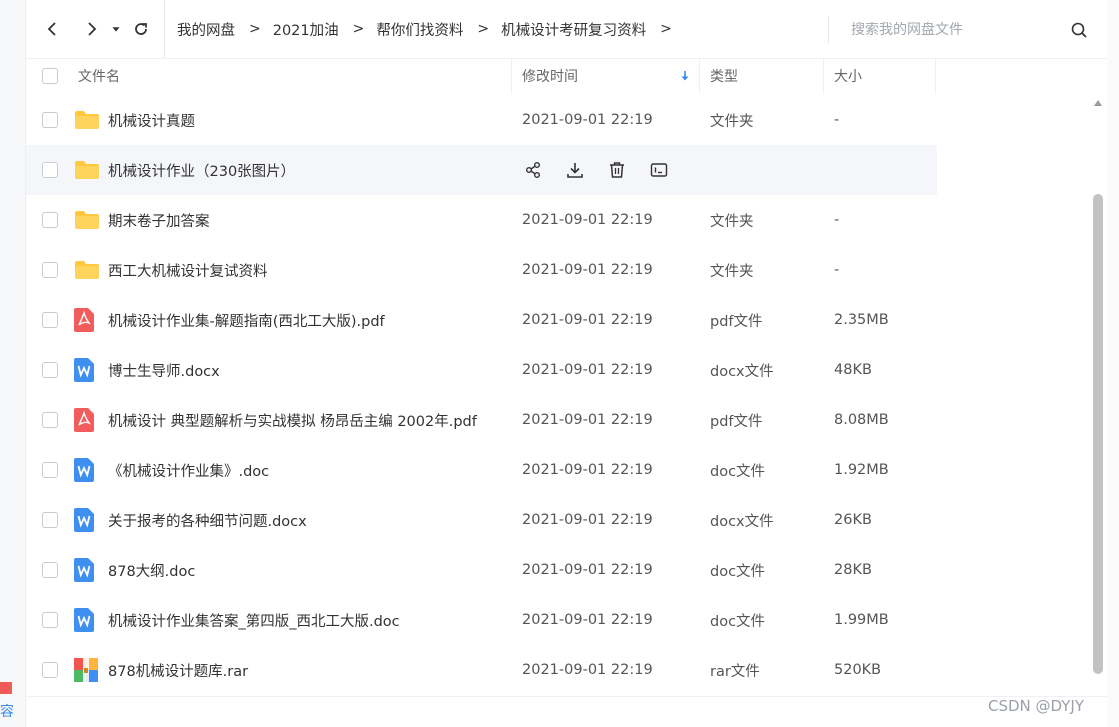 The height and width of the screenshot is (727, 1119). Describe the element at coordinates (310, 420) in the screenshot. I see `file-name: 机械设计 典型题解析与实战模拟 杨昂岳主编 2002年.pdf` at that location.